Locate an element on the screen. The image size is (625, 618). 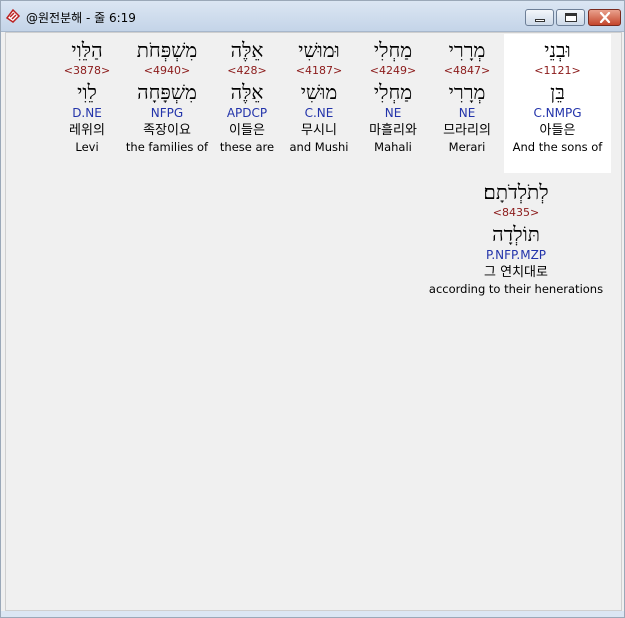
lemma-word: בֵּן is located at coordinates (557, 92).